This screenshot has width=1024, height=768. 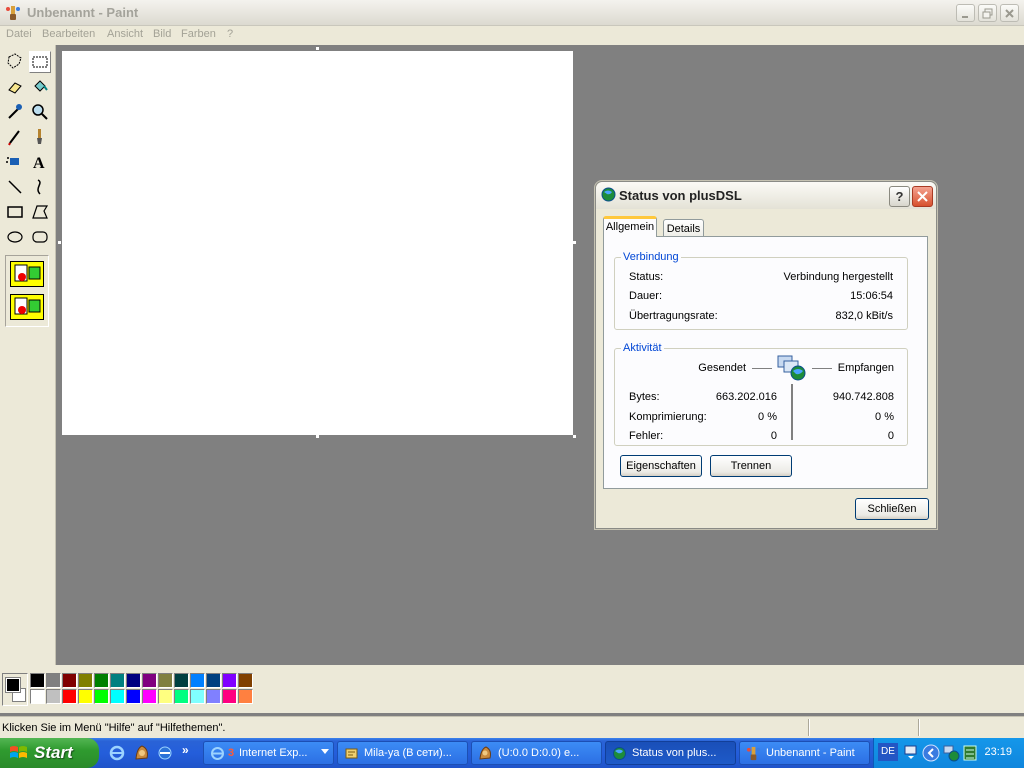 I want to click on restore-button, so click(x=987, y=13).